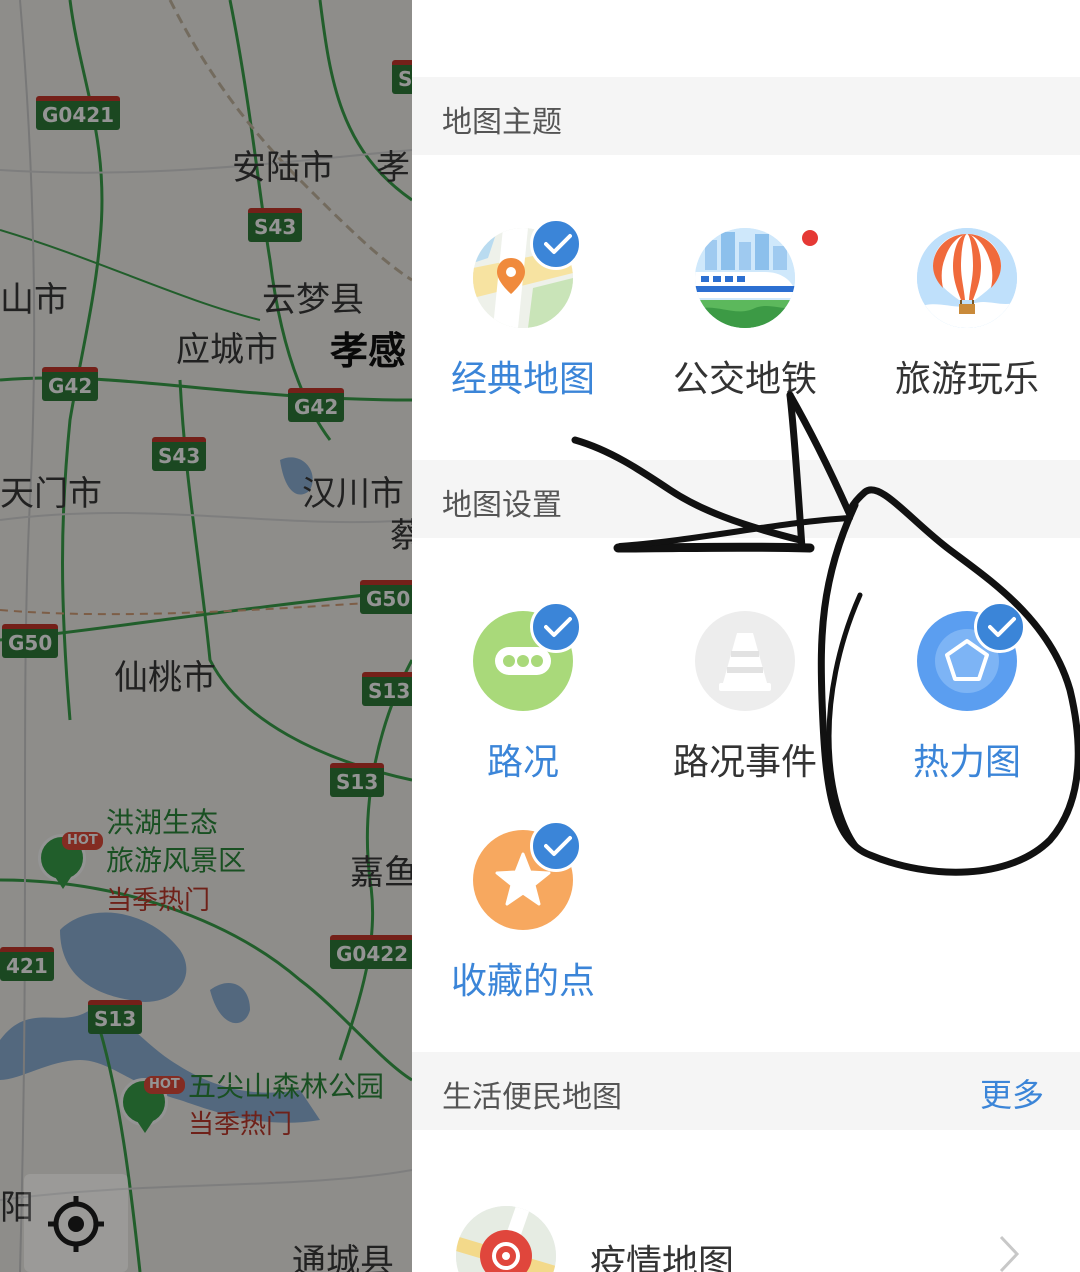 This screenshot has width=1080, height=1272. I want to click on hot-air-balloon-icon, so click(967, 278).